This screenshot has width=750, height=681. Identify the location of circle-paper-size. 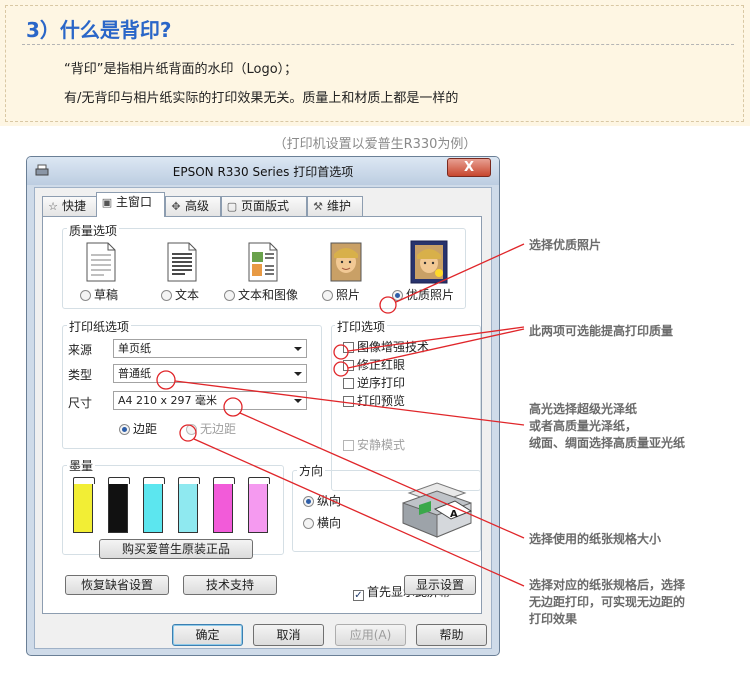
(233, 407).